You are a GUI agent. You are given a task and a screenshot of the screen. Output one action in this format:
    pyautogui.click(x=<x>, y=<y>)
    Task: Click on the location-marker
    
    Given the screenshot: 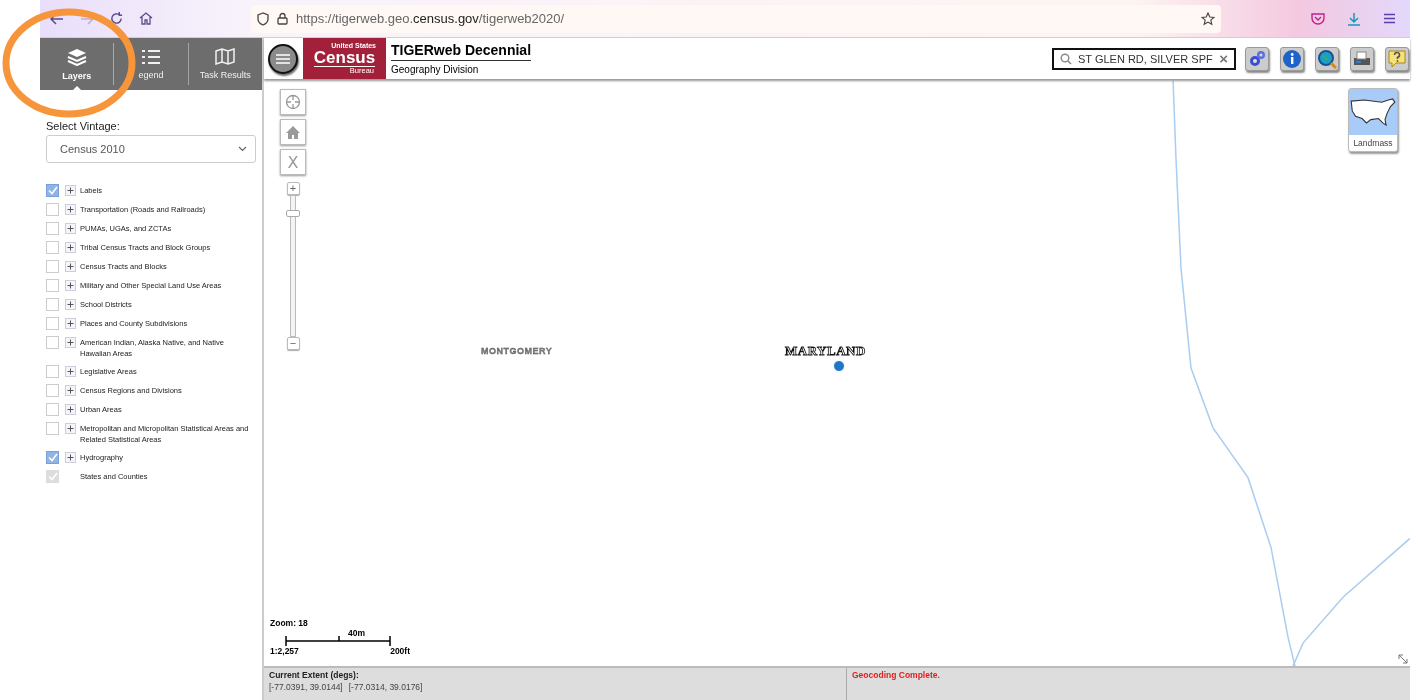 What is the action you would take?
    pyautogui.click(x=839, y=366)
    